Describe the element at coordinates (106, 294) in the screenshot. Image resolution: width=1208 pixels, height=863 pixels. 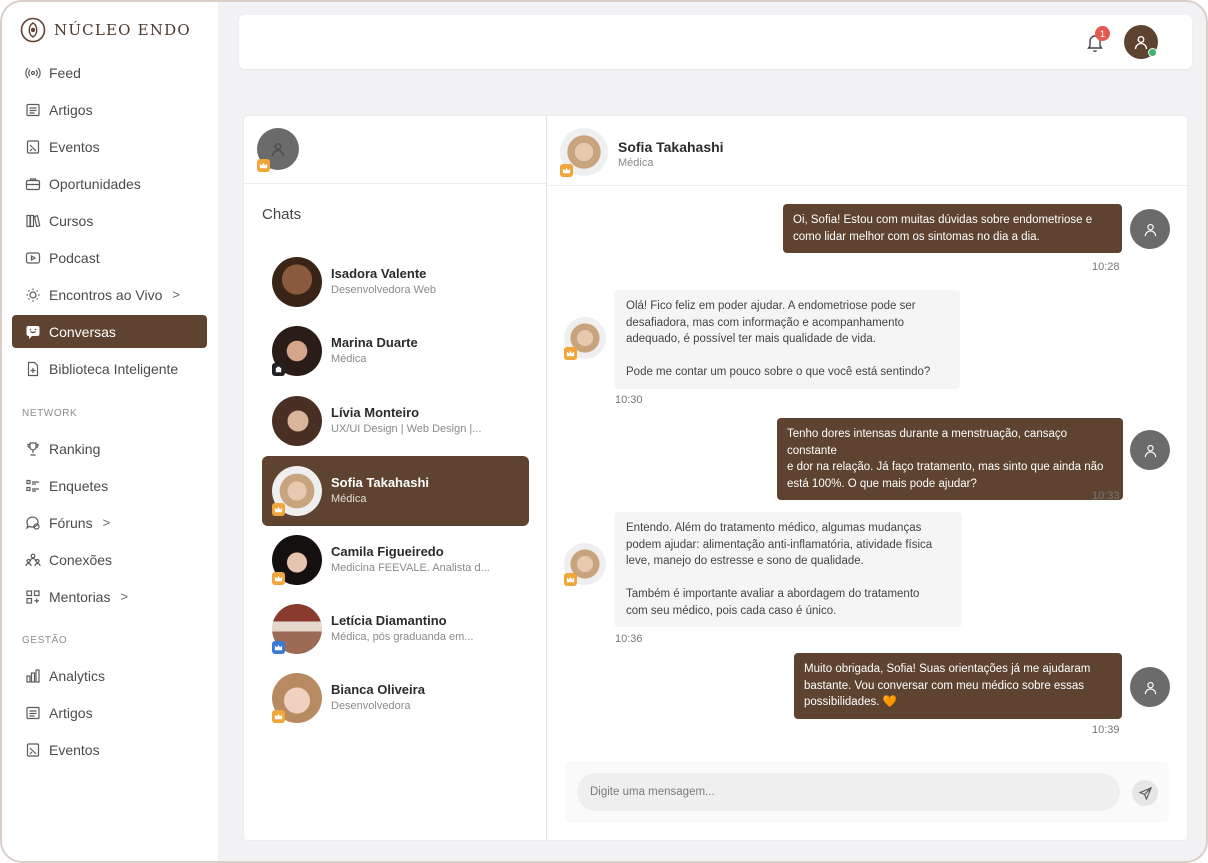
I see `sidebar-item-label: Encontros ao Vivo` at that location.